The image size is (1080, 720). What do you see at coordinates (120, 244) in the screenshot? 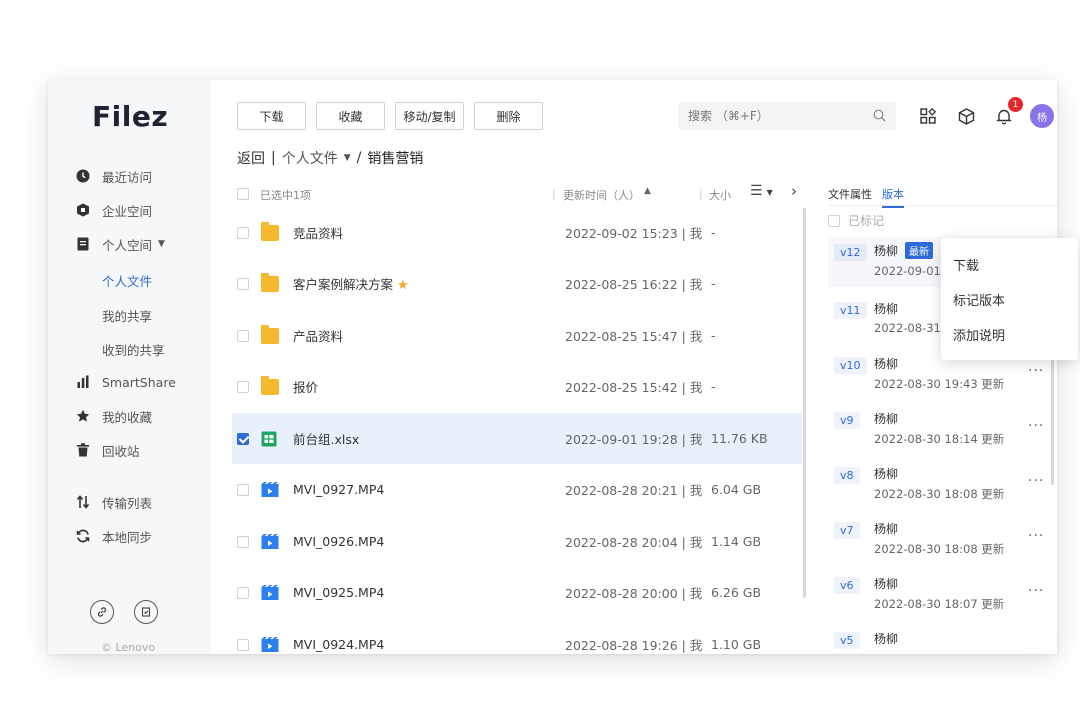
I see `sidebar-item-personal-space: 个人空间 ▼` at bounding box center [120, 244].